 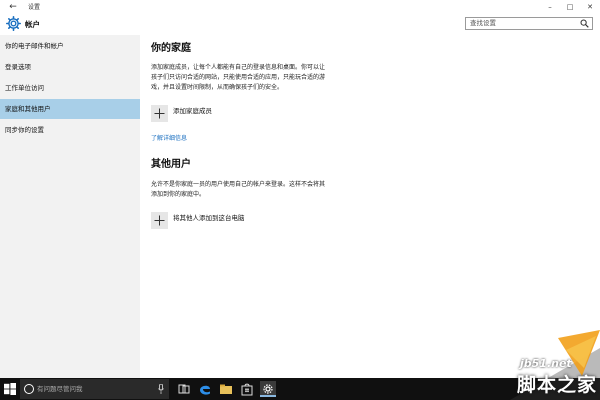 What do you see at coordinates (171, 164) in the screenshot?
I see `other-users-heading: 其他用户` at bounding box center [171, 164].